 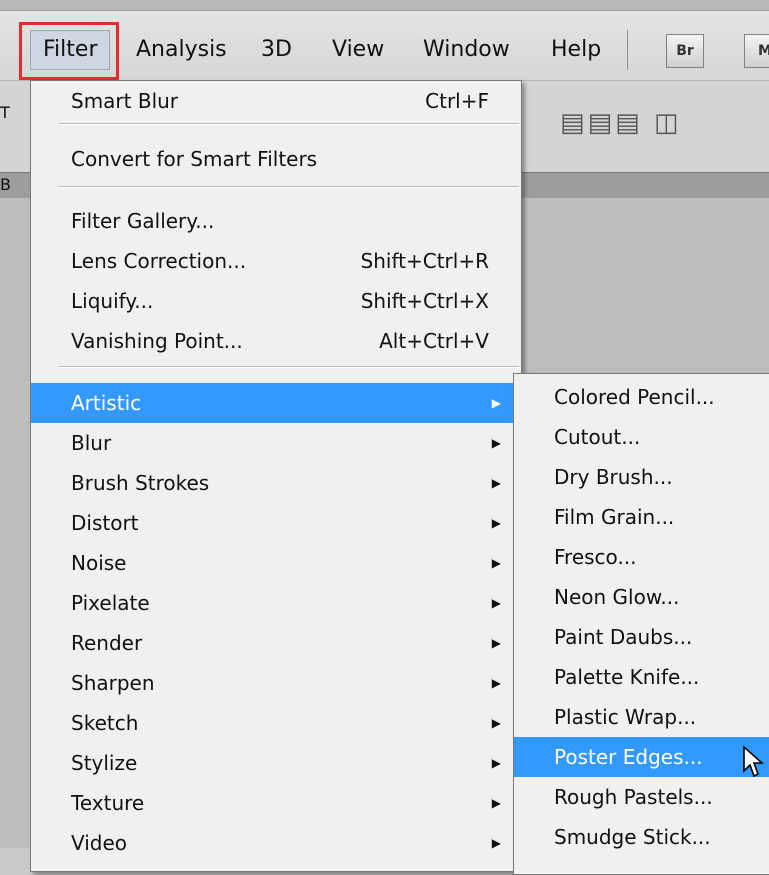 What do you see at coordinates (358, 50) in the screenshot?
I see `menu-view: View` at bounding box center [358, 50].